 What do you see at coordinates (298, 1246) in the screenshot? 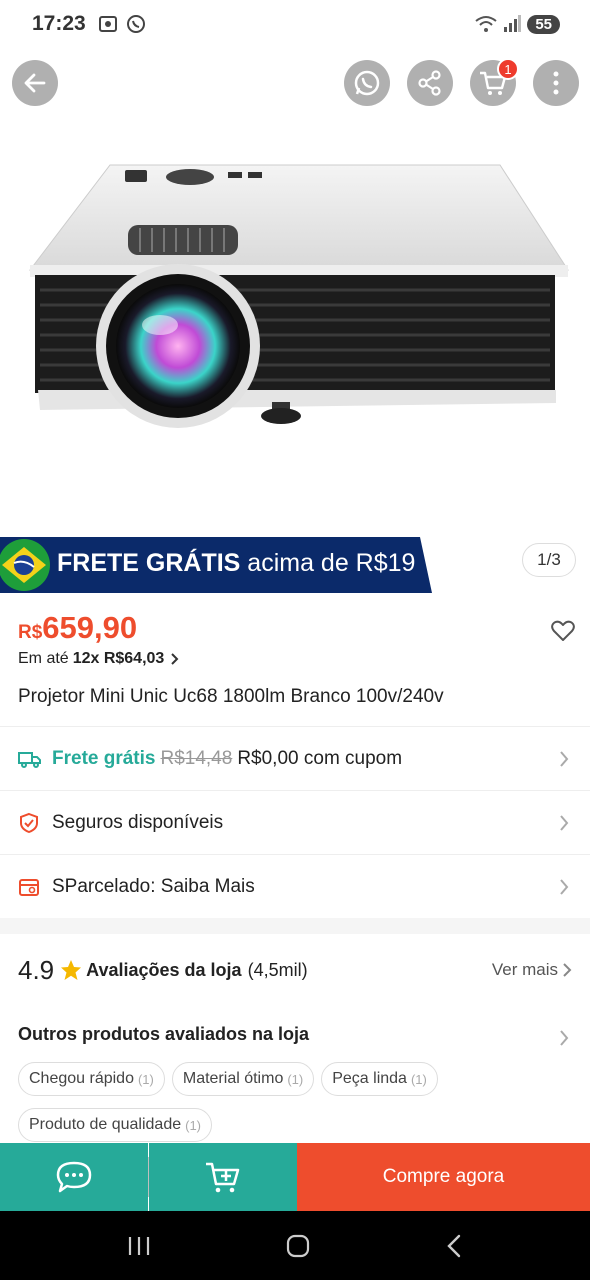
I see `home-icon` at bounding box center [298, 1246].